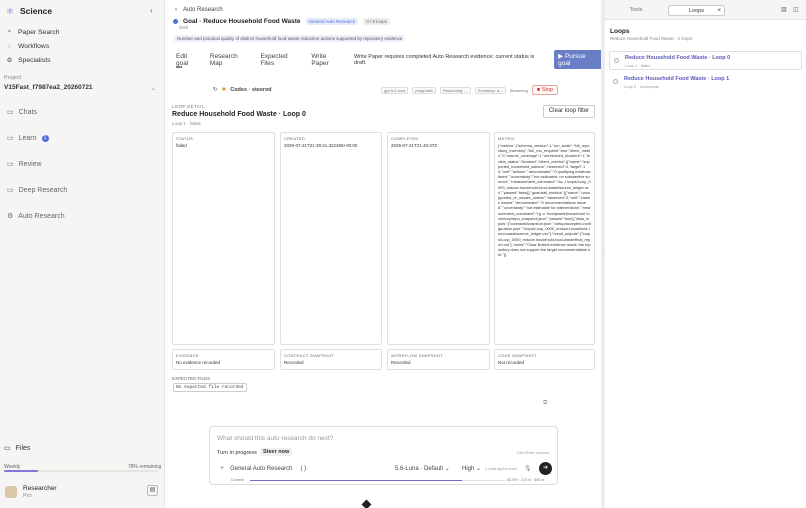 The width and height of the screenshot is (806, 508). I want to click on tab-loops: Loops ×, so click(696, 10).